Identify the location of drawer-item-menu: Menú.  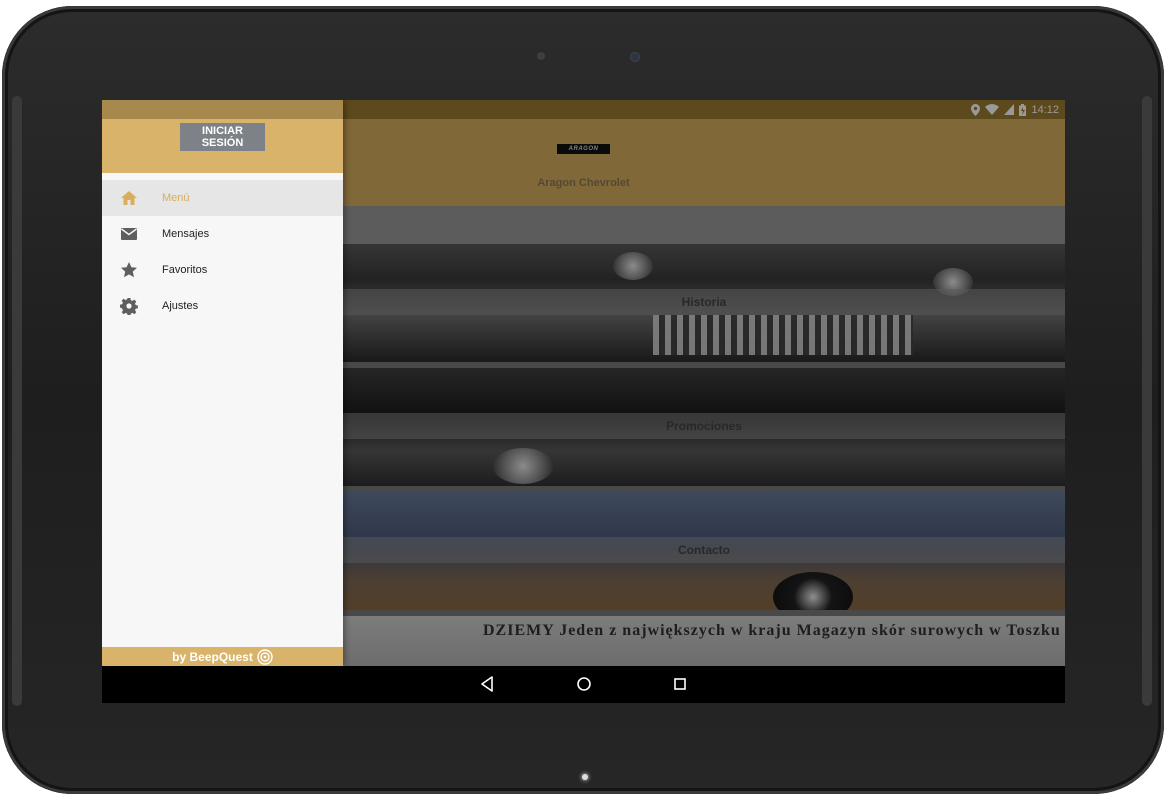
(222, 198).